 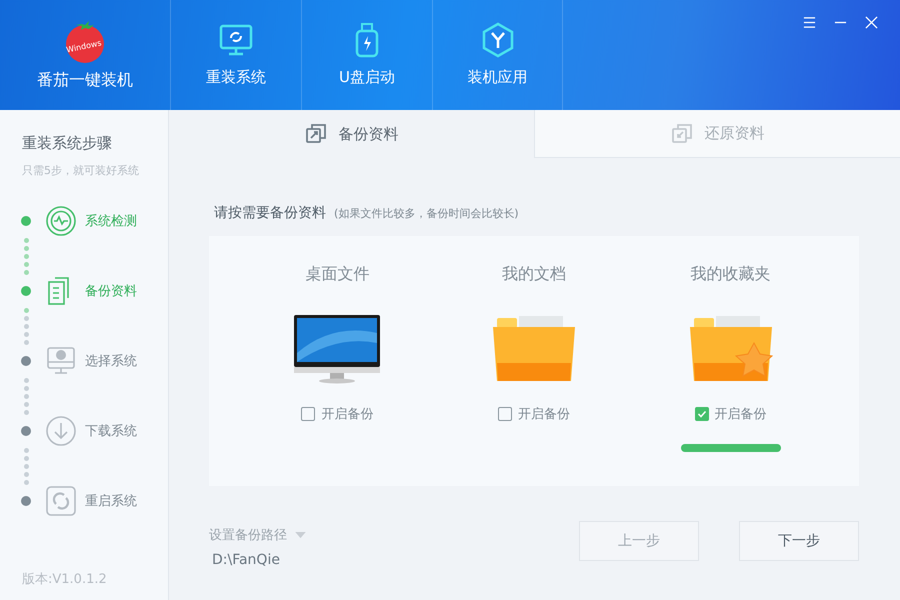 I want to click on checkmark-icon, so click(x=702, y=414).